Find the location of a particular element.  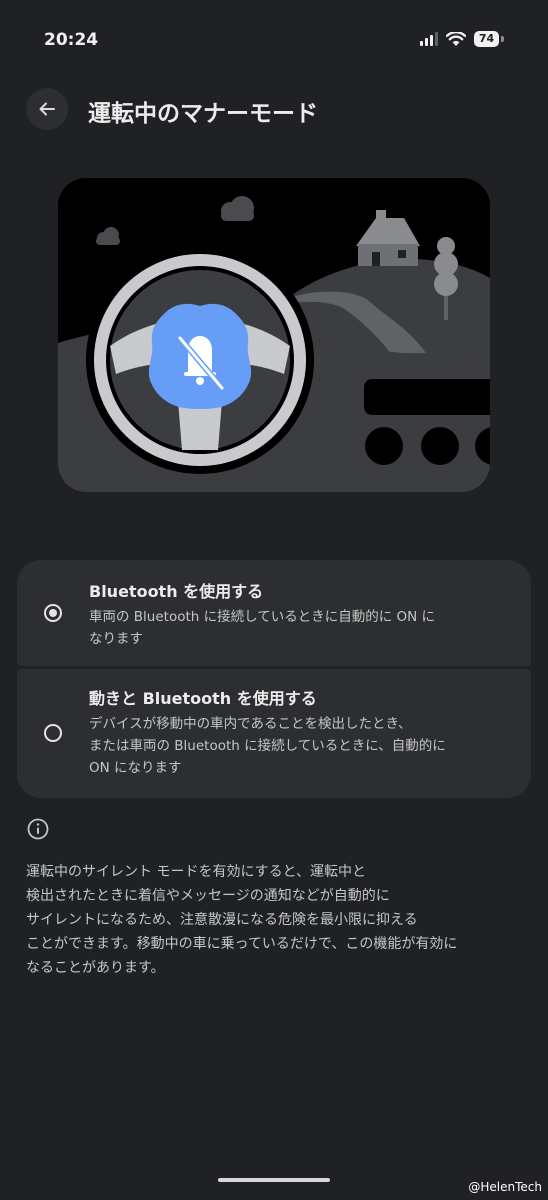

watermark: @HelenTech is located at coordinates (505, 1187).